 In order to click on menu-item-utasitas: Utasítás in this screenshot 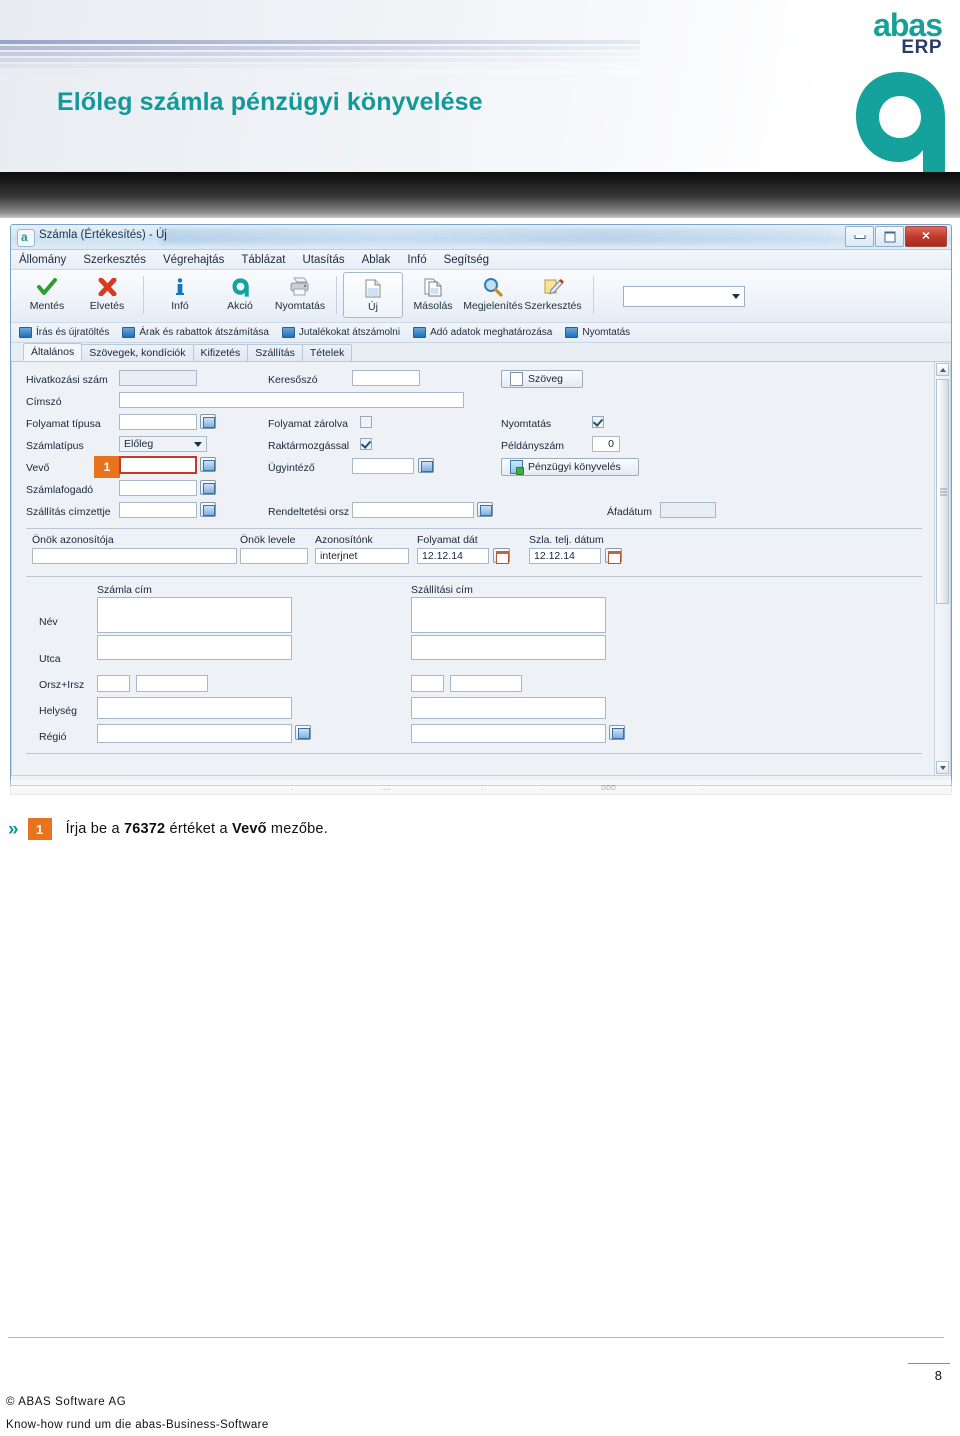, I will do `click(323, 260)`.